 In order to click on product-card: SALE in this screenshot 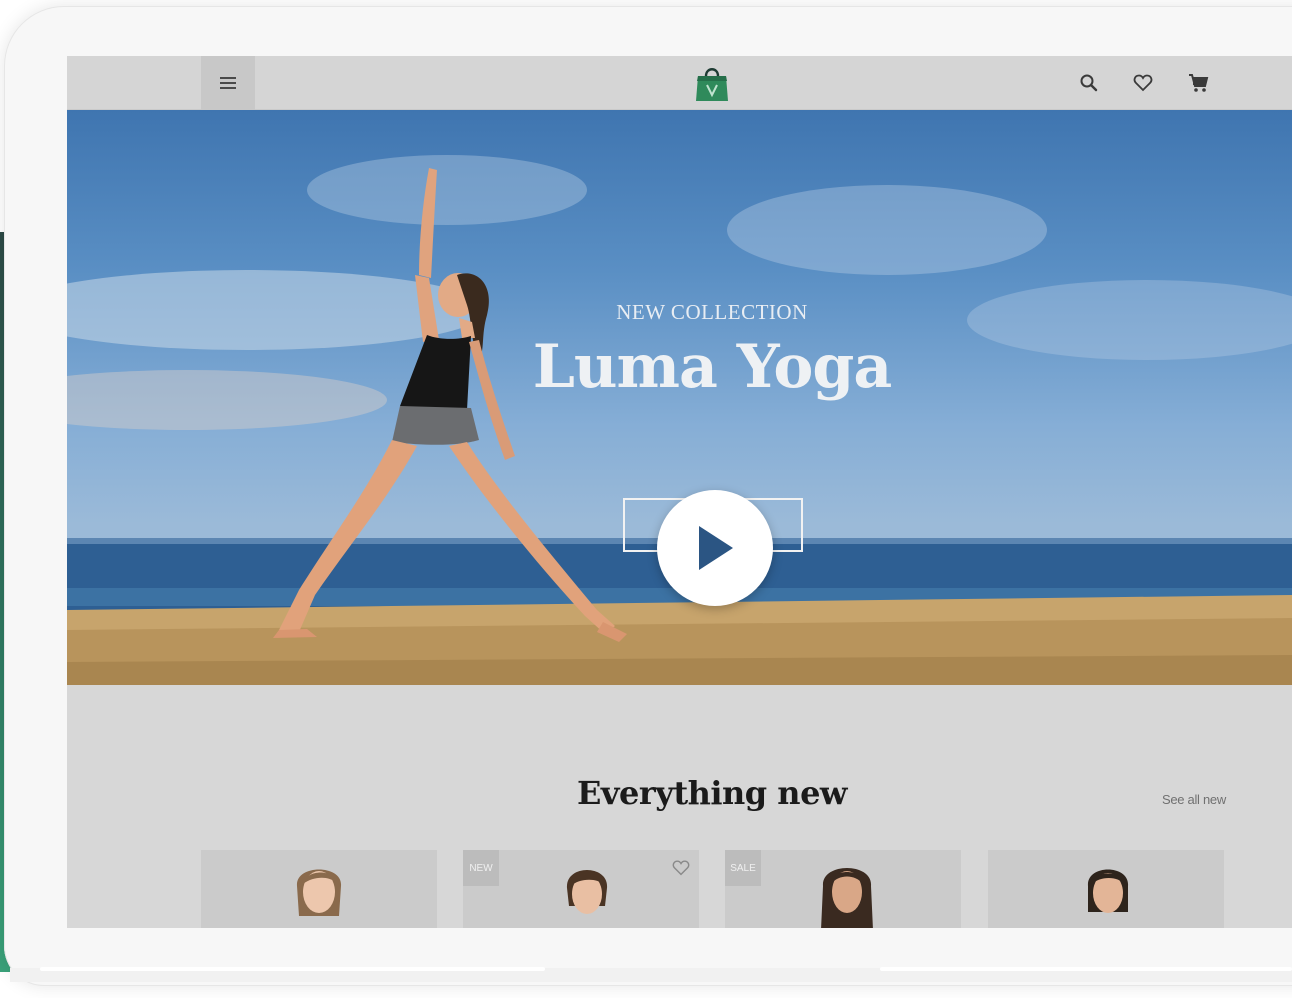, I will do `click(843, 889)`.